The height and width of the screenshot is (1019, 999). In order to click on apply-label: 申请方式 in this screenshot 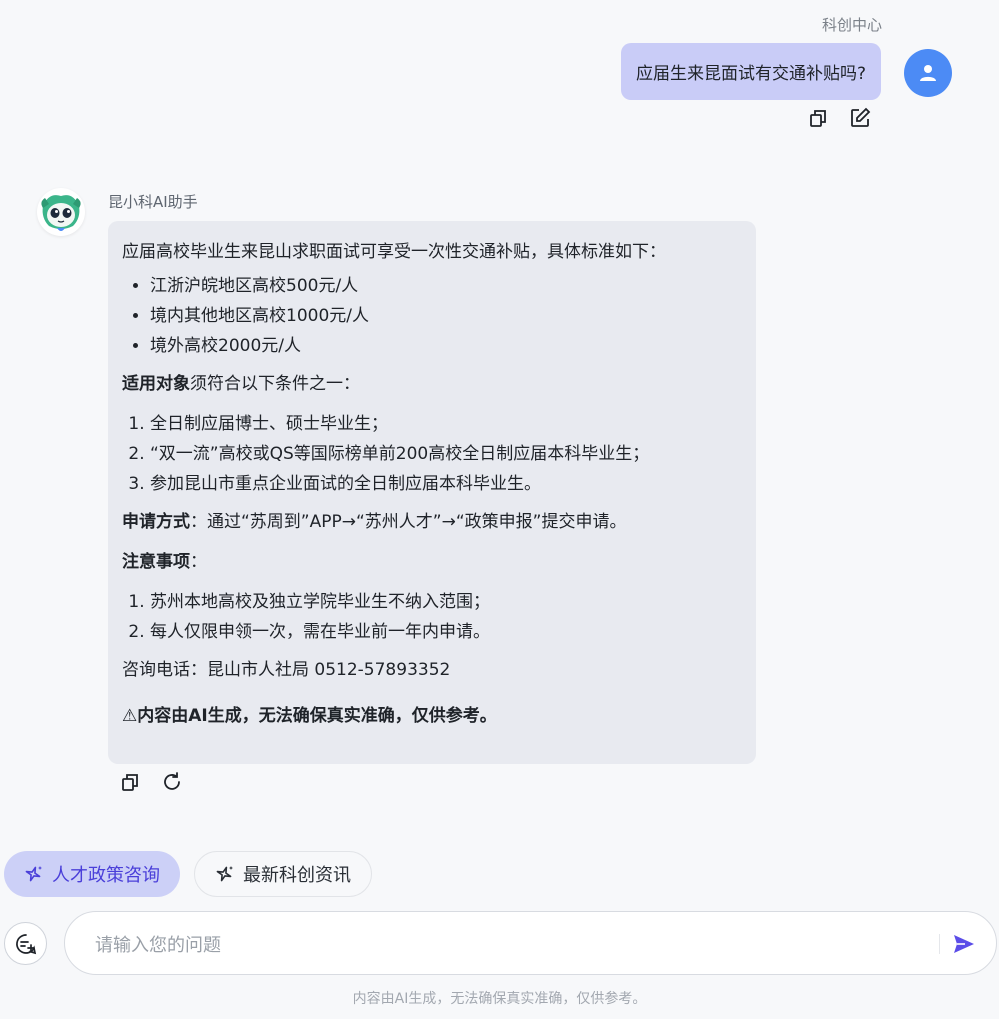, I will do `click(156, 522)`.